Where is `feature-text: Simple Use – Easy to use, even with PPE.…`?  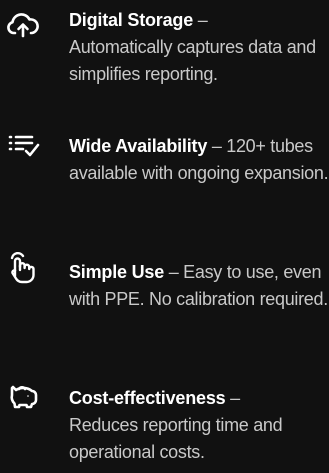 feature-text: Simple Use – Easy to use, even with PPE.… is located at coordinates (199, 286).